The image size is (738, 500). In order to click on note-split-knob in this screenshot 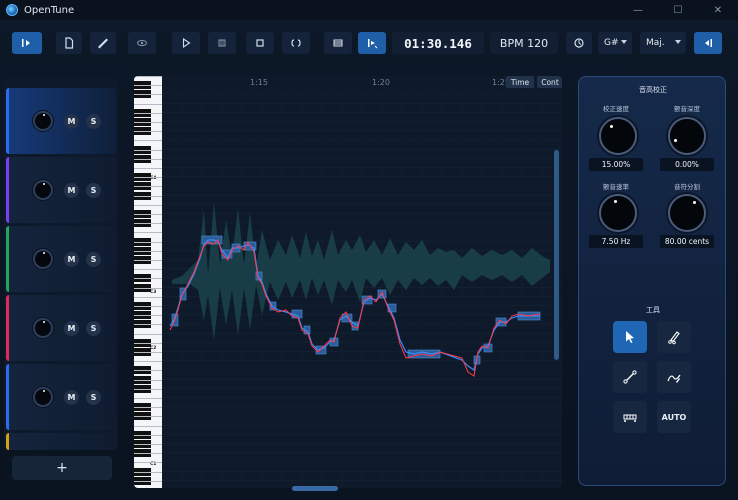, I will do `click(687, 213)`.